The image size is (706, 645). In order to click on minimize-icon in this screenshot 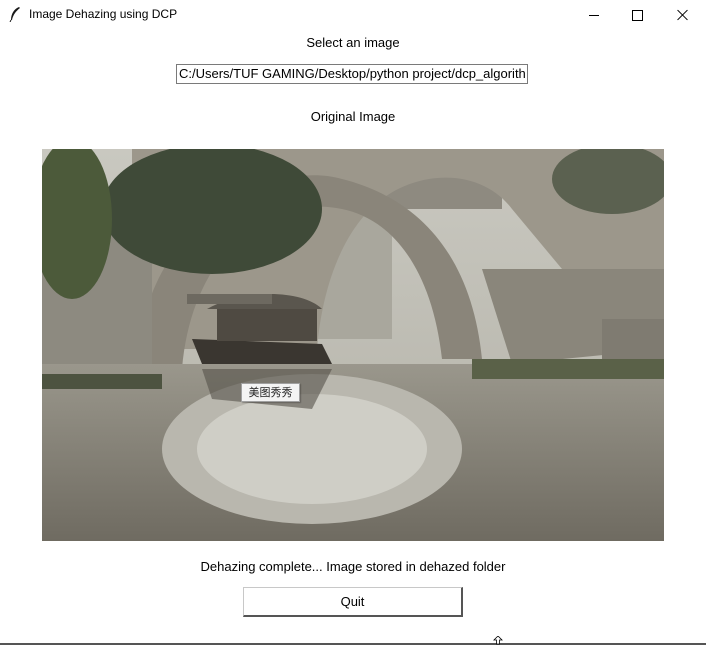, I will do `click(594, 15)`.